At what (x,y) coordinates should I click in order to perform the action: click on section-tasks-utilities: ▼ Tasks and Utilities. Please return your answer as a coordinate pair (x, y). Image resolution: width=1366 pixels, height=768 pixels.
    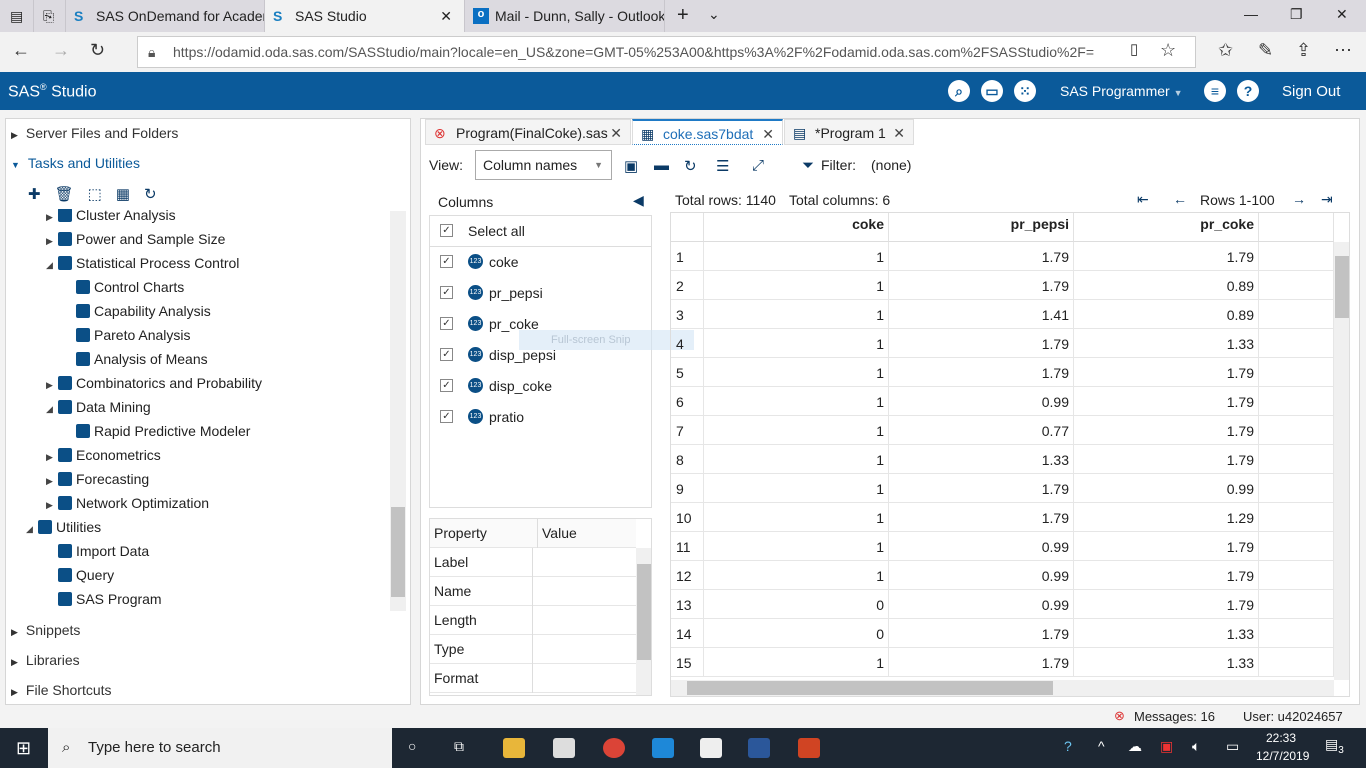
    Looking at the image, I should click on (75, 163).